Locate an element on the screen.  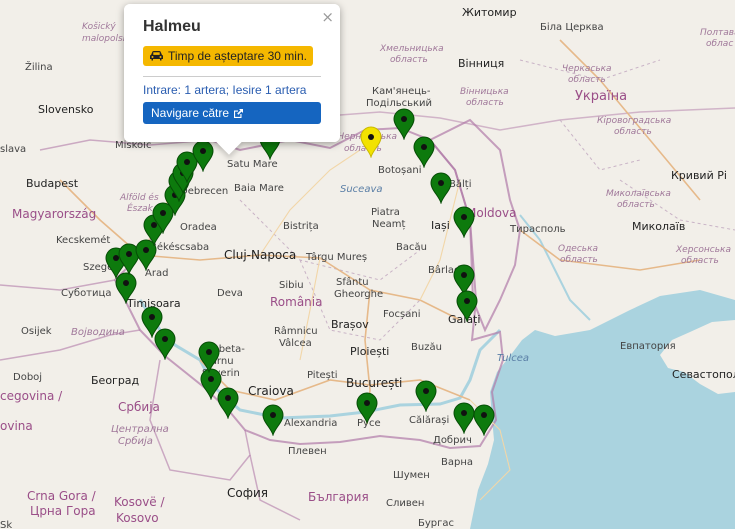
wait-time-badge: Timp de așteptare 30 min. is located at coordinates (228, 56).